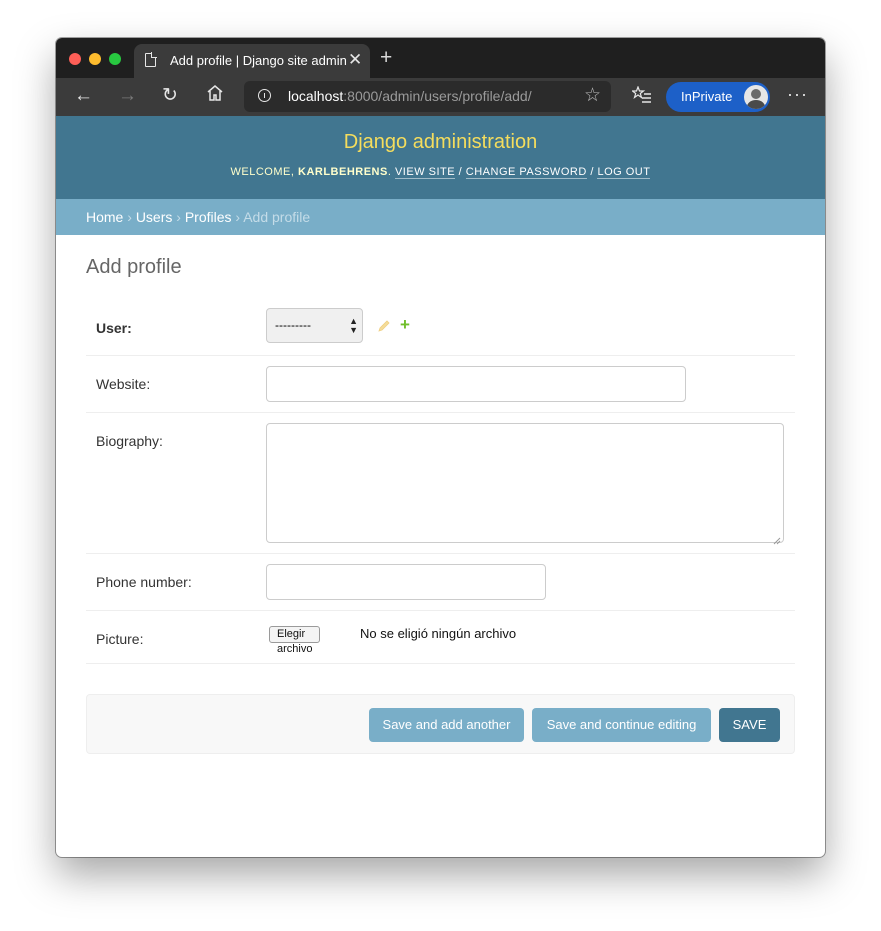 This screenshot has width=881, height=931. I want to click on url-text: localhost:8000/admin/users/profile/add/, so click(410, 96).